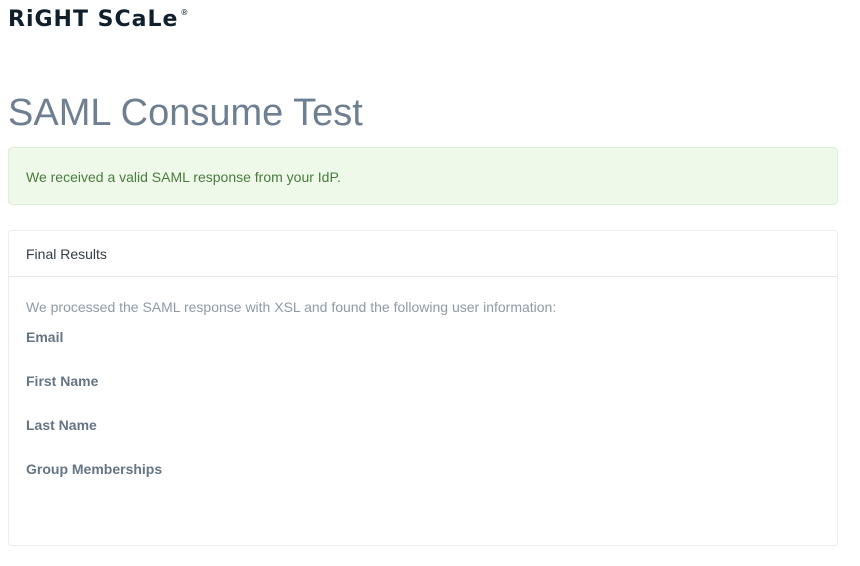 The width and height of the screenshot is (860, 566). I want to click on page-title: SAML Consume Test, so click(185, 113).